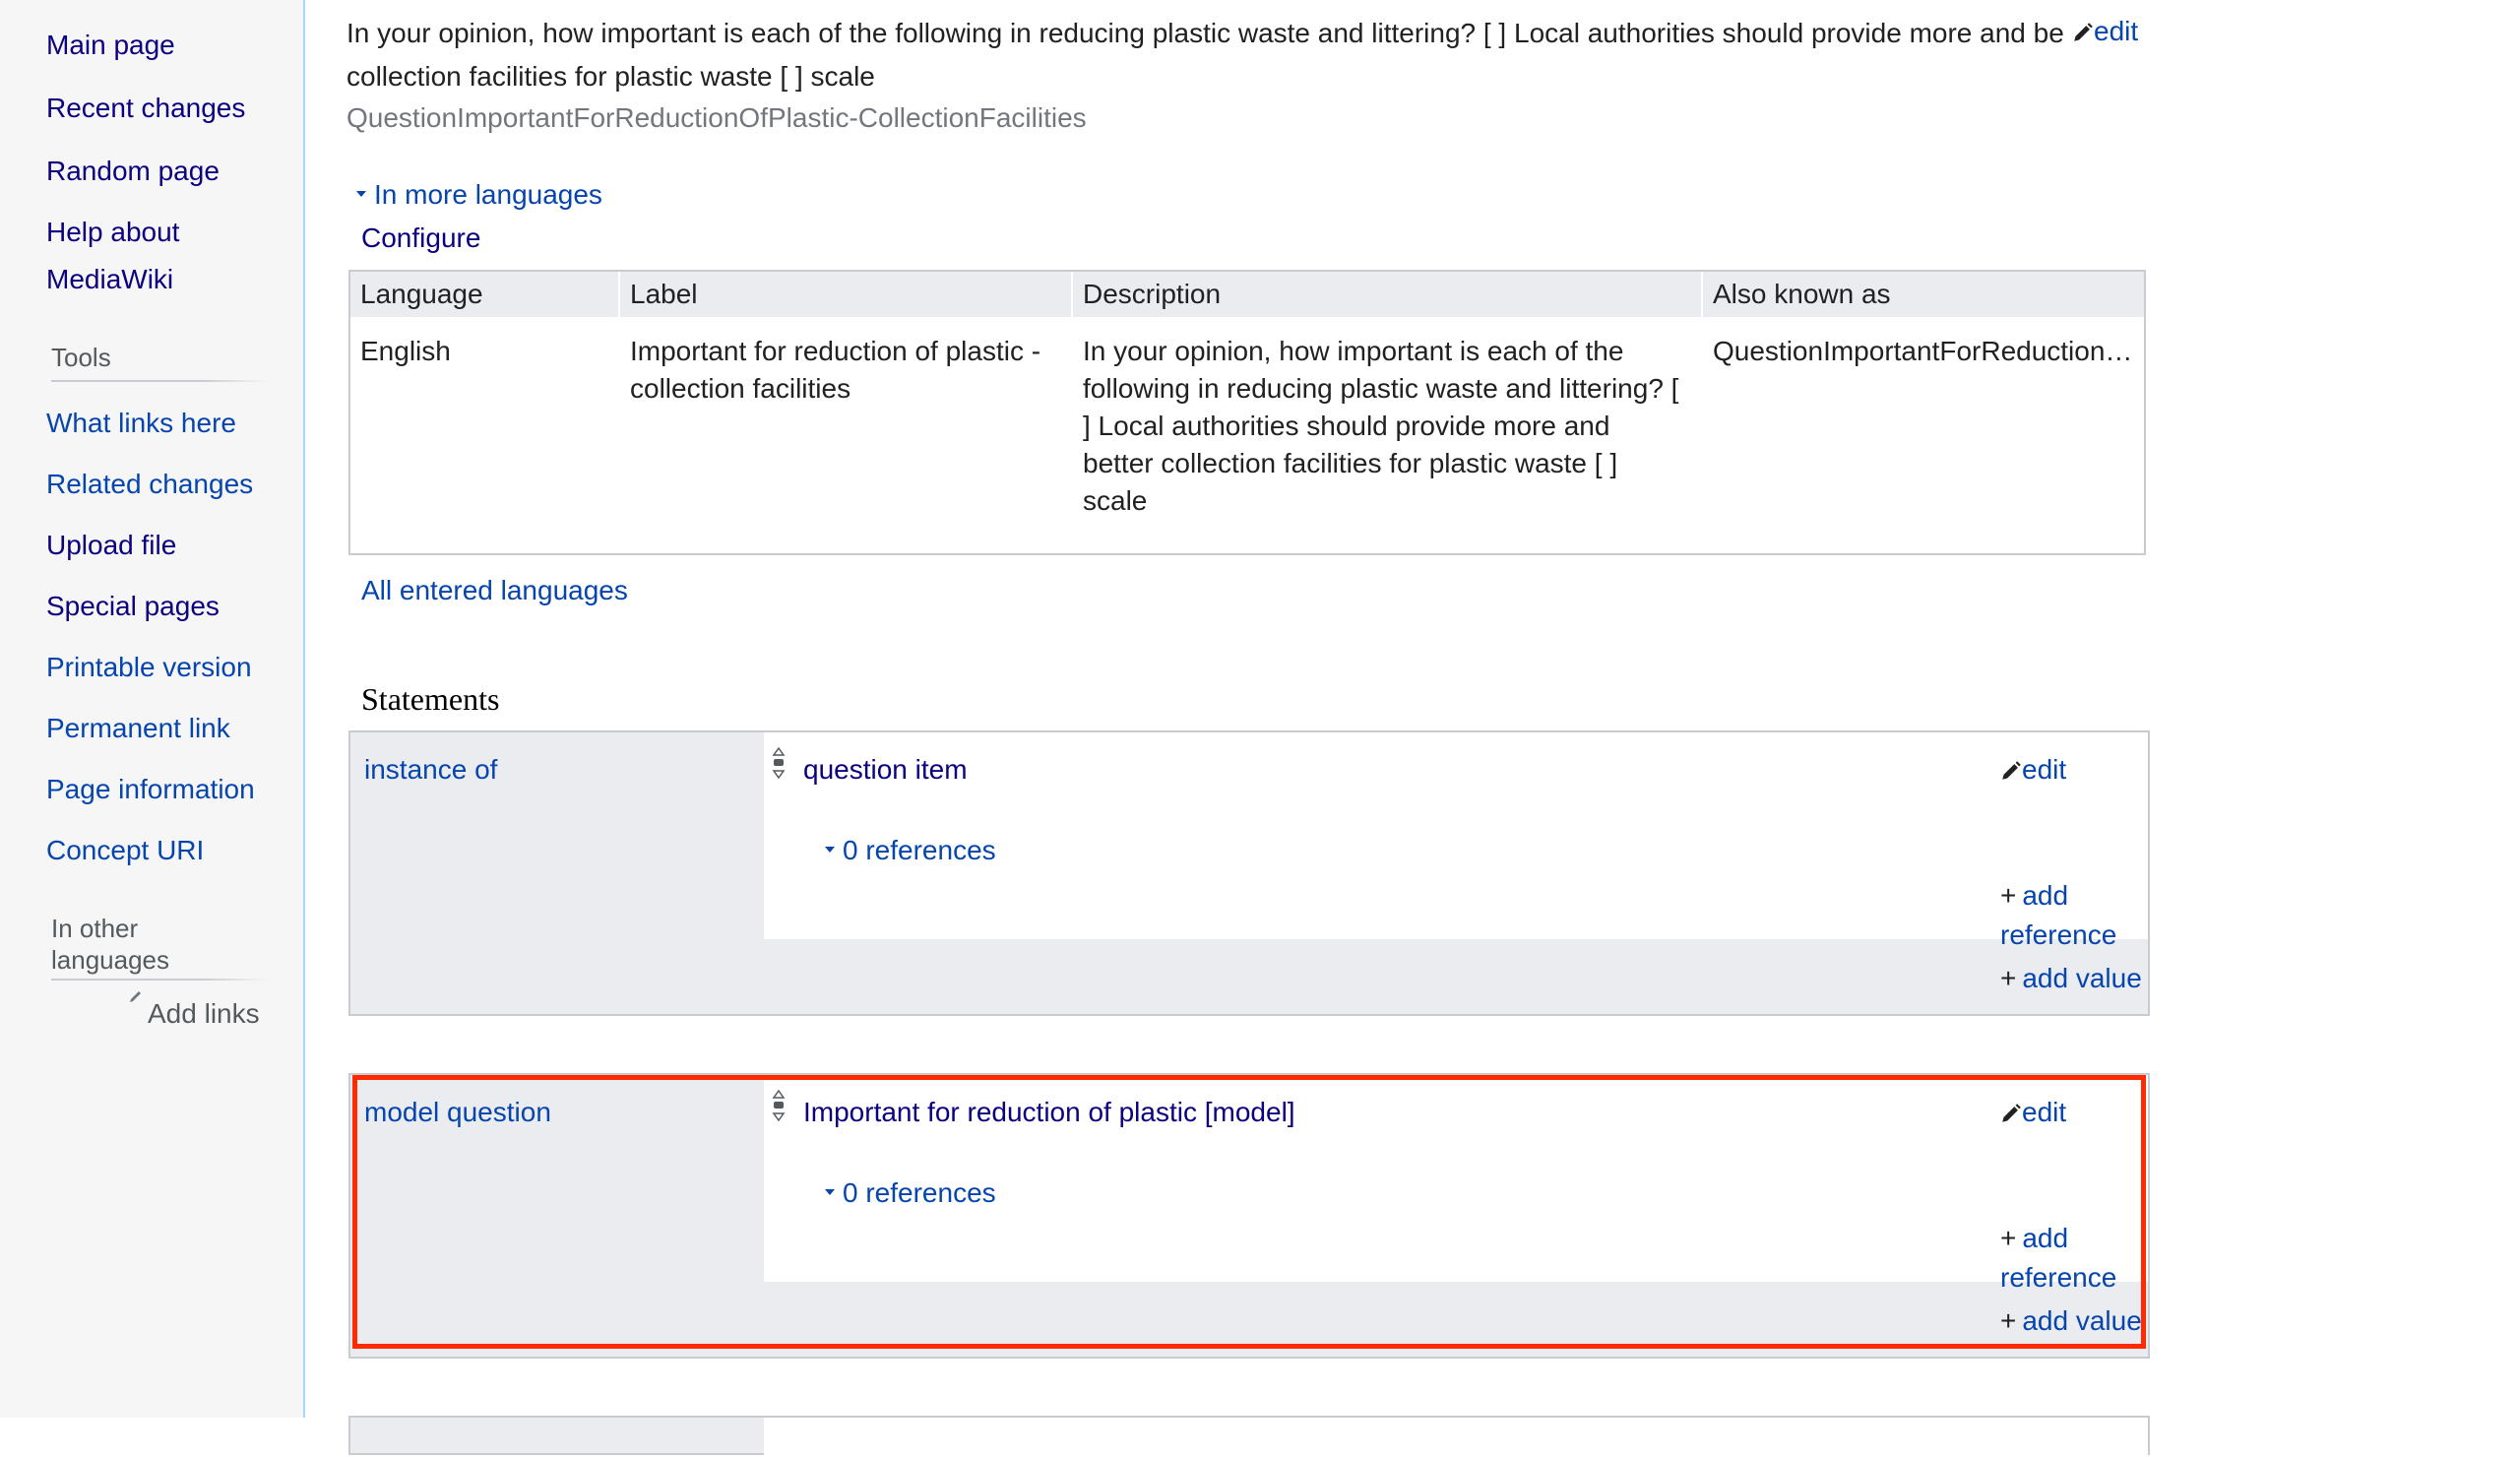 The height and width of the screenshot is (1457, 2520). Describe the element at coordinates (159, 381) in the screenshot. I see `tools-divider` at that location.